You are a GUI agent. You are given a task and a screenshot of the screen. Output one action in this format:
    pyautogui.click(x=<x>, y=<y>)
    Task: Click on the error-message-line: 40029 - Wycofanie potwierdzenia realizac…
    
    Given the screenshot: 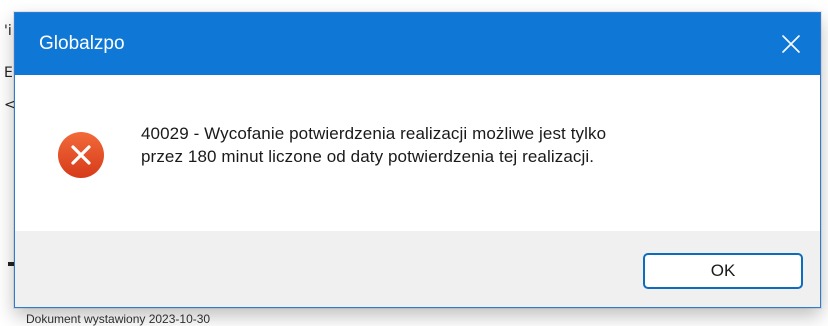 What is the action you would take?
    pyautogui.click(x=374, y=133)
    